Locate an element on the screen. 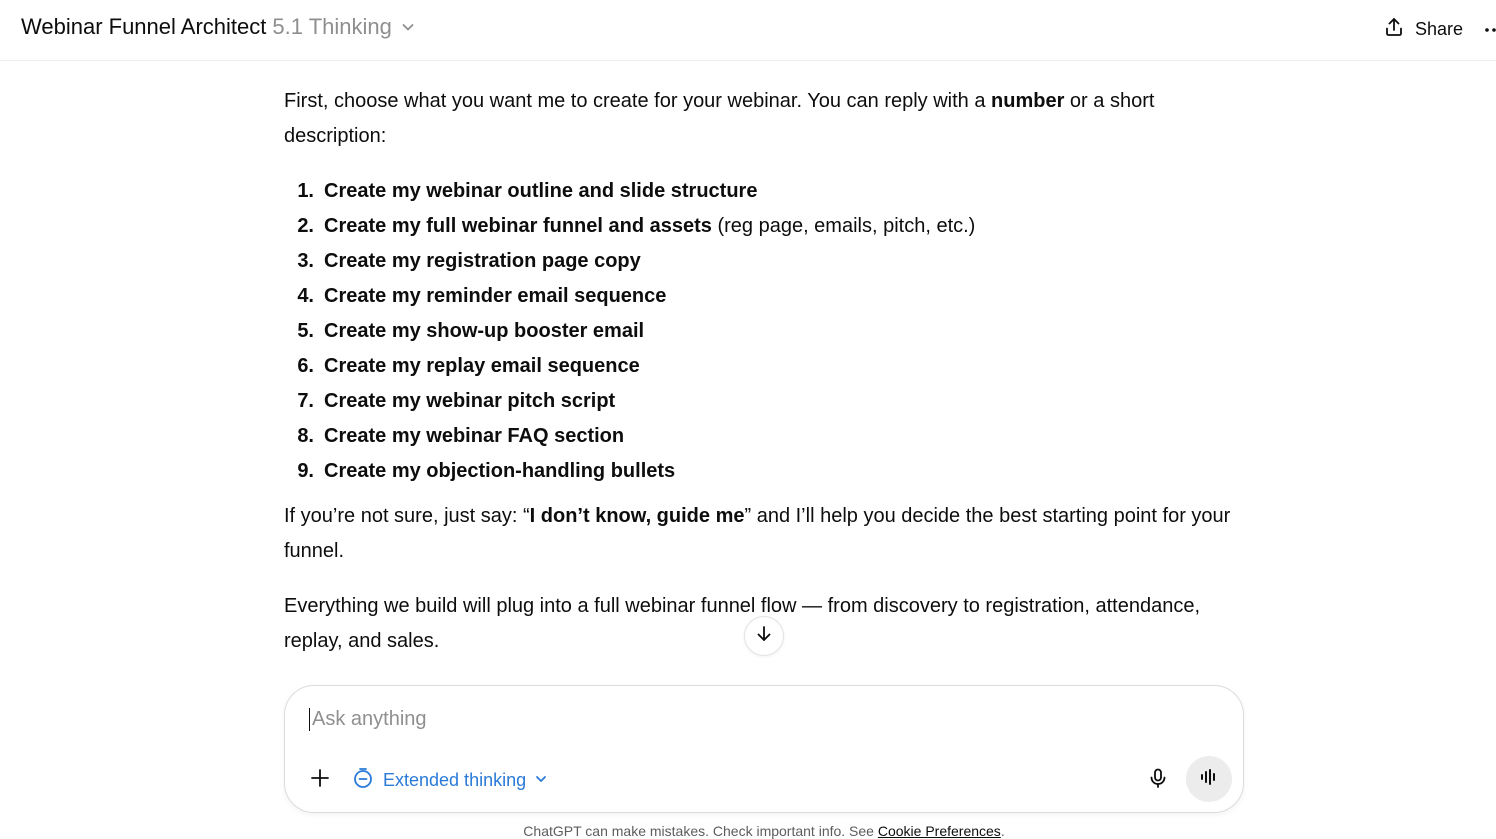 This screenshot has height=839, width=1496. message-composer: Extended thinking is located at coordinates (764, 749).